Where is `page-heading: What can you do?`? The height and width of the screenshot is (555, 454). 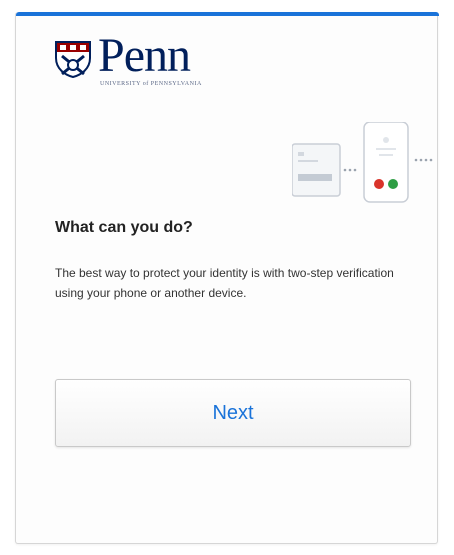
page-heading: What can you do? is located at coordinates (124, 227).